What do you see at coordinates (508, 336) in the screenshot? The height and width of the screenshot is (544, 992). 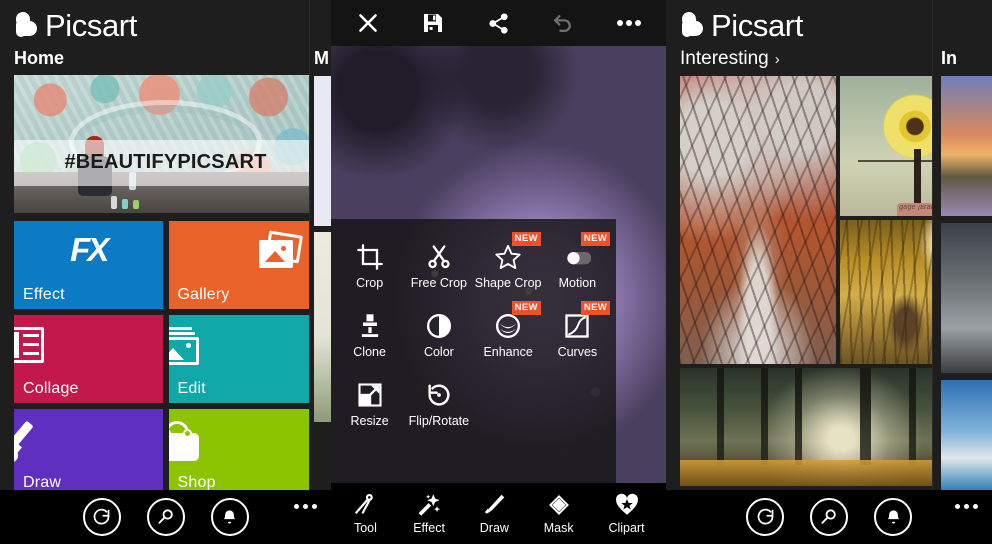 I see `tool-enhance: NEW Enhance` at bounding box center [508, 336].